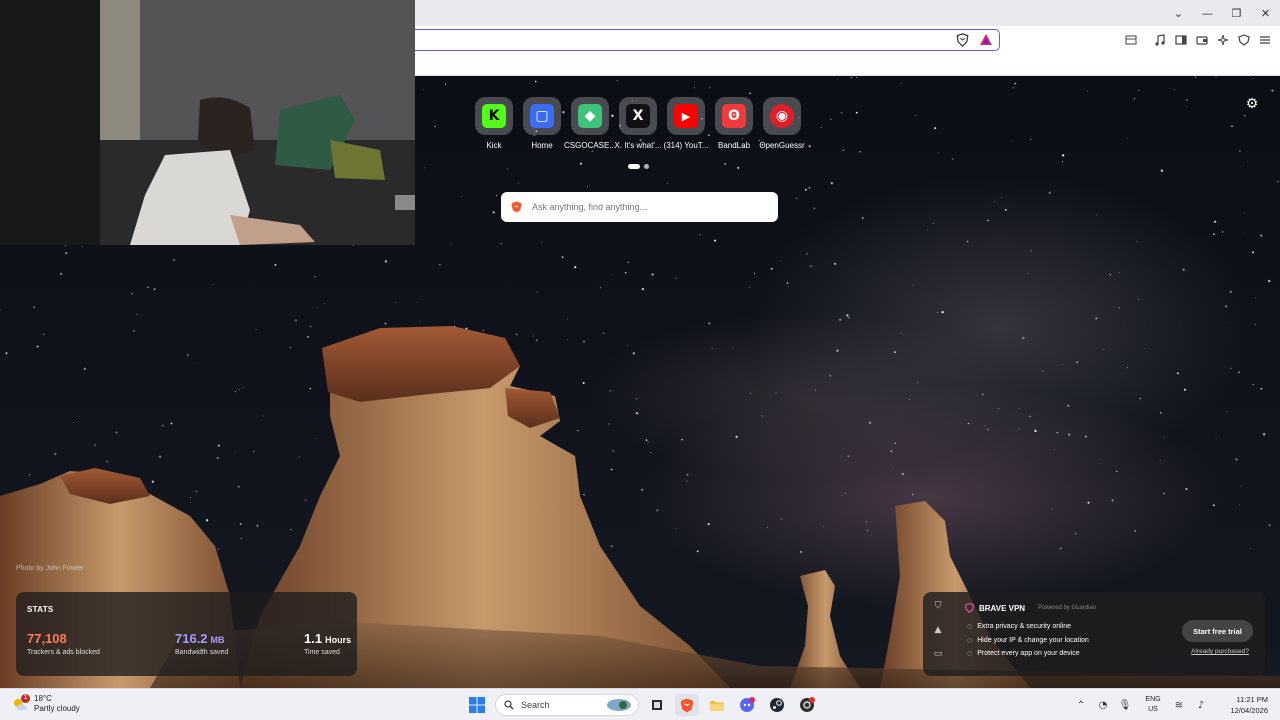 The height and width of the screenshot is (720, 1280). What do you see at coordinates (516, 207) in the screenshot?
I see `brave-logo-icon` at bounding box center [516, 207].